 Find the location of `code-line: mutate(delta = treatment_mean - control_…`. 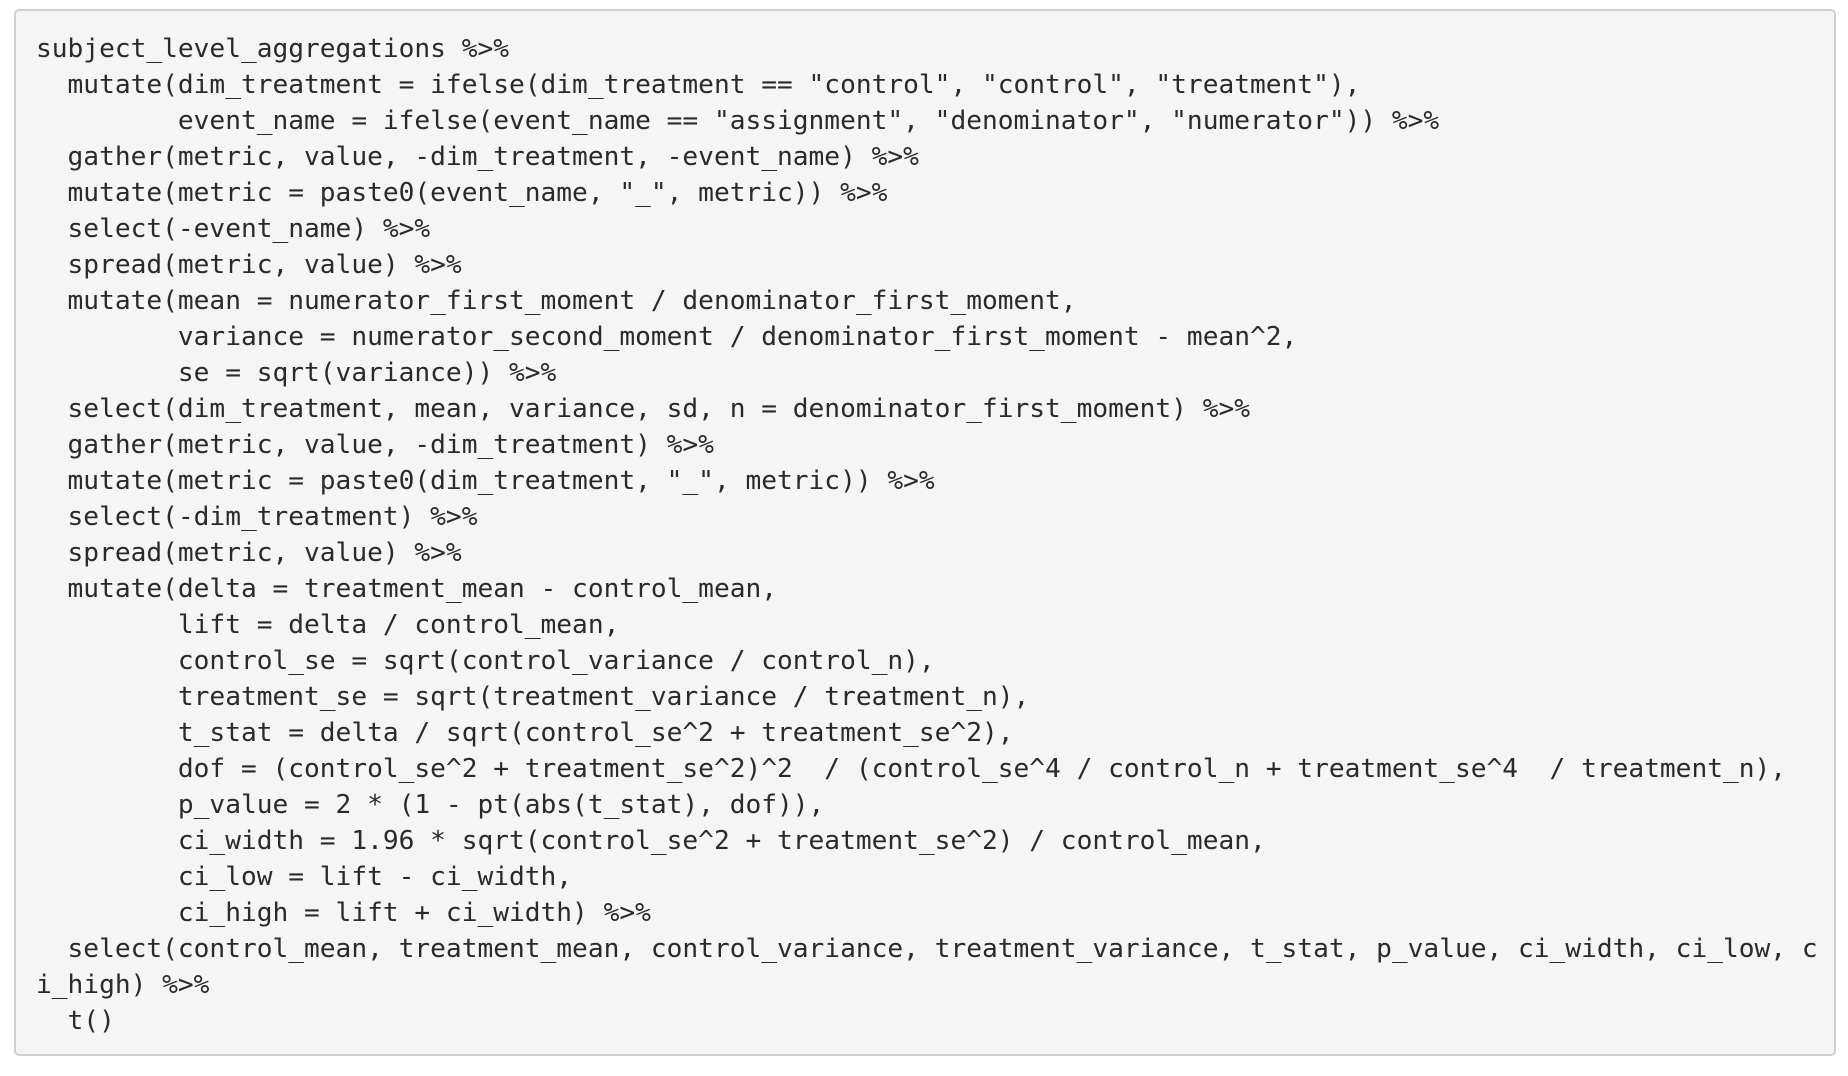

code-line: mutate(delta = treatment_mean - control_… is located at coordinates (407, 589).